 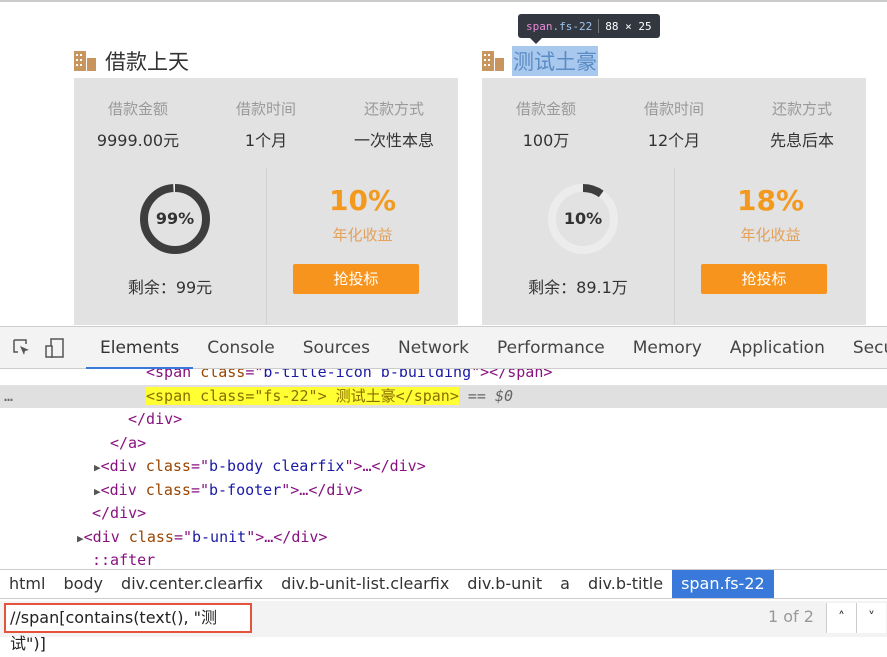 What do you see at coordinates (555, 61) in the screenshot?
I see `unit-title-text: 测试土豪` at bounding box center [555, 61].